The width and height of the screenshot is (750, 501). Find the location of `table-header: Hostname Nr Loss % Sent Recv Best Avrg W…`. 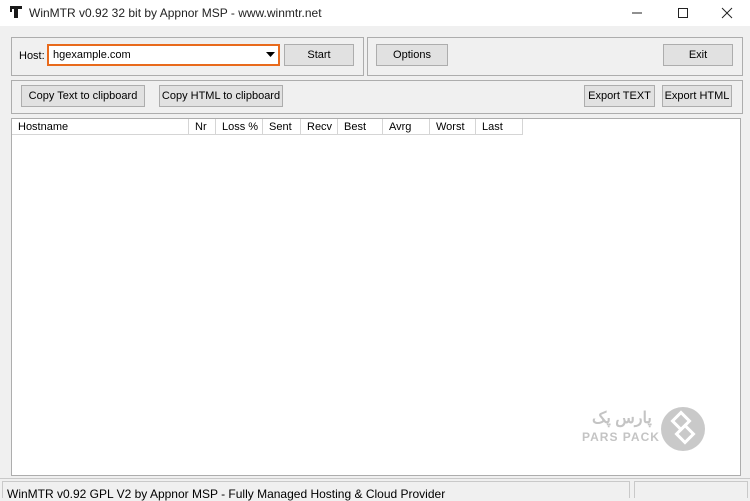

table-header: Hostname Nr Loss % Sent Recv Best Avrg W… is located at coordinates (376, 127).